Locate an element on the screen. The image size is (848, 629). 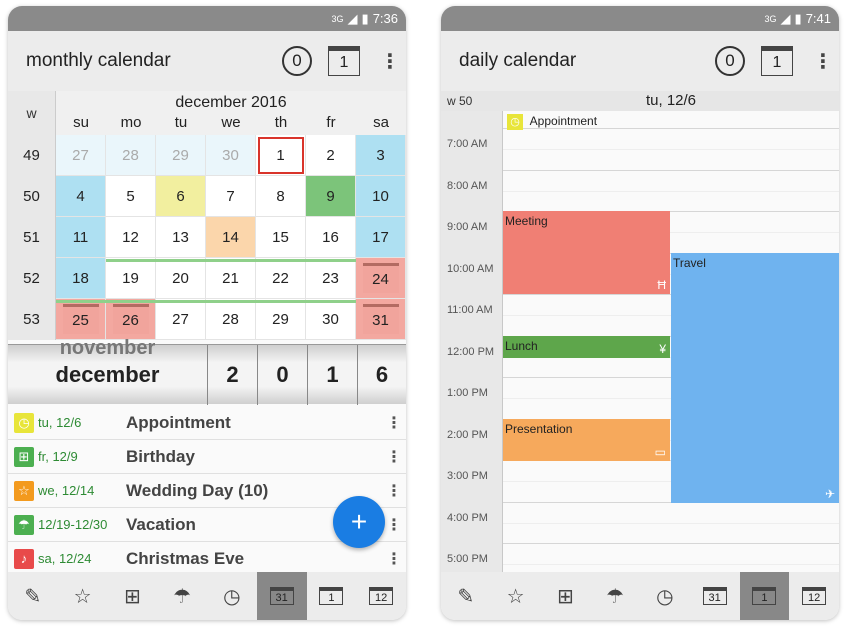
year-digit-wheel: 1 is located at coordinates (333, 375).